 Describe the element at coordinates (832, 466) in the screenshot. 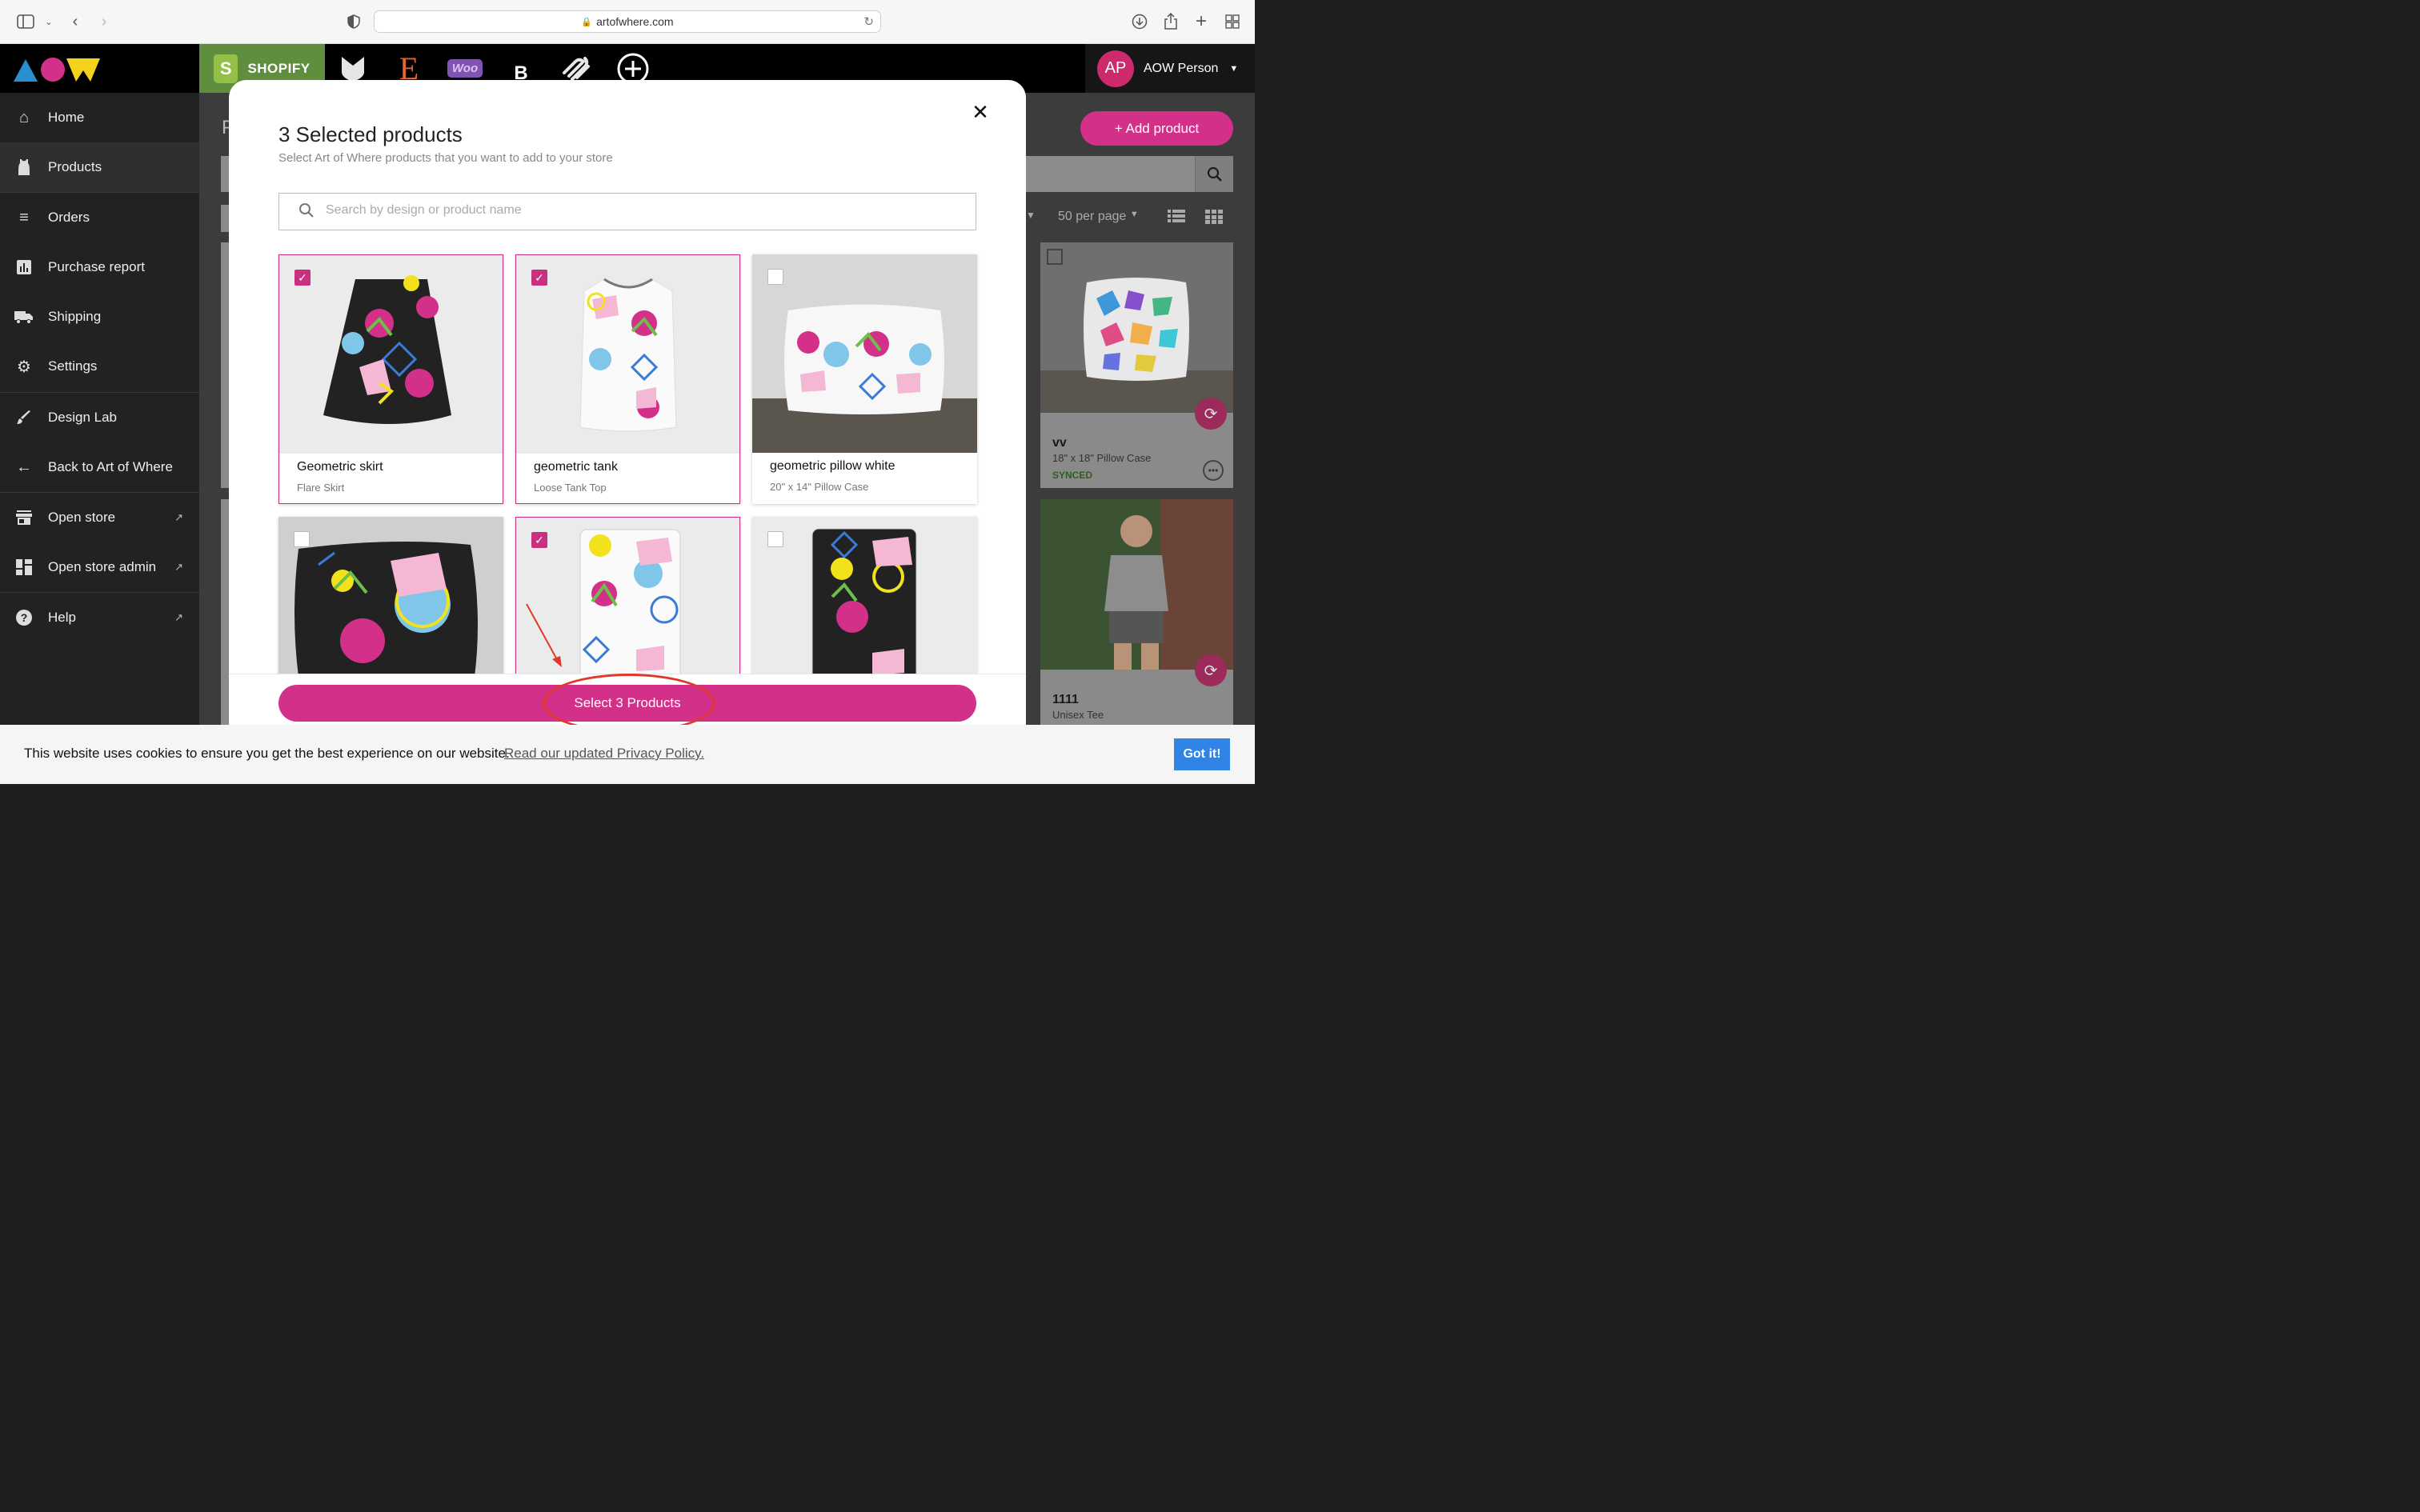

I see `product-name: geometric pillow white` at that location.